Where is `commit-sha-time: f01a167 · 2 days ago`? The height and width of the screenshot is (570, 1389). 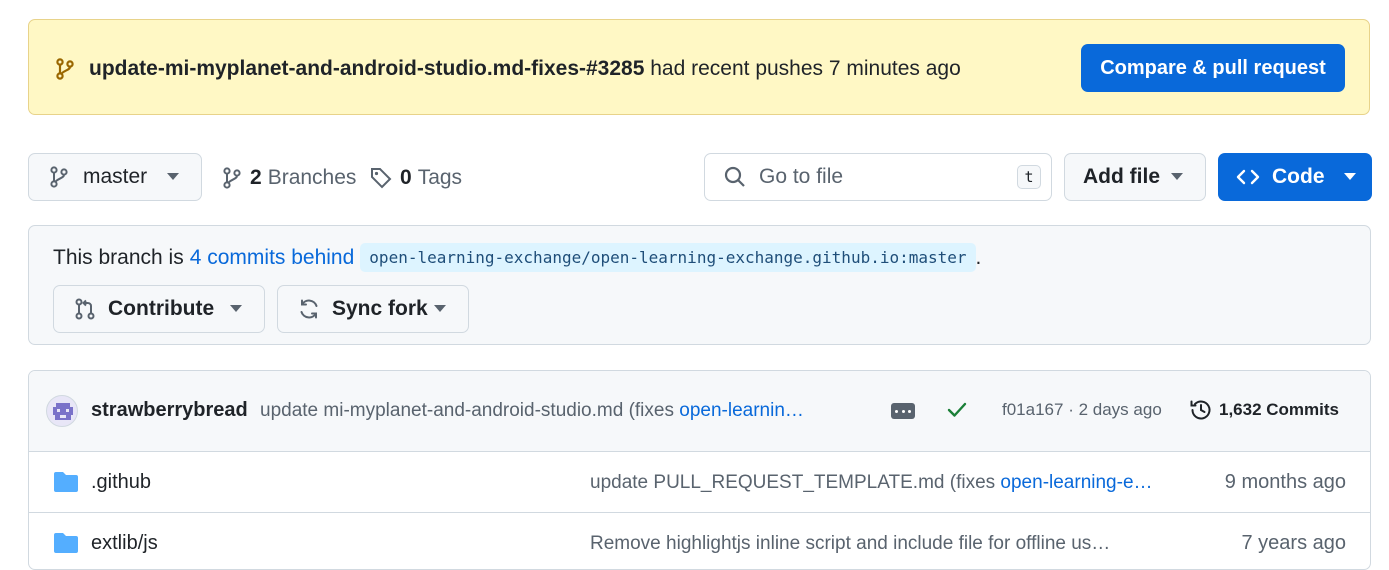
commit-sha-time: f01a167 · 2 days ago is located at coordinates (1082, 410).